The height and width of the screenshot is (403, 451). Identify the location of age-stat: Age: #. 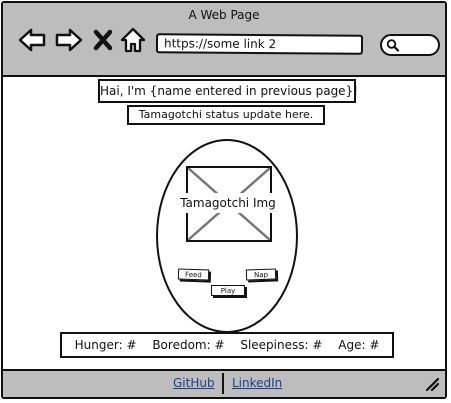
(359, 345).